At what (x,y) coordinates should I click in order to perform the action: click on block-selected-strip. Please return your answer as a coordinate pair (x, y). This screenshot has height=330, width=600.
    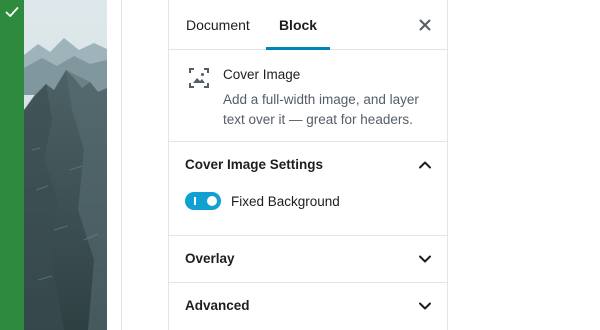
    Looking at the image, I should click on (12, 165).